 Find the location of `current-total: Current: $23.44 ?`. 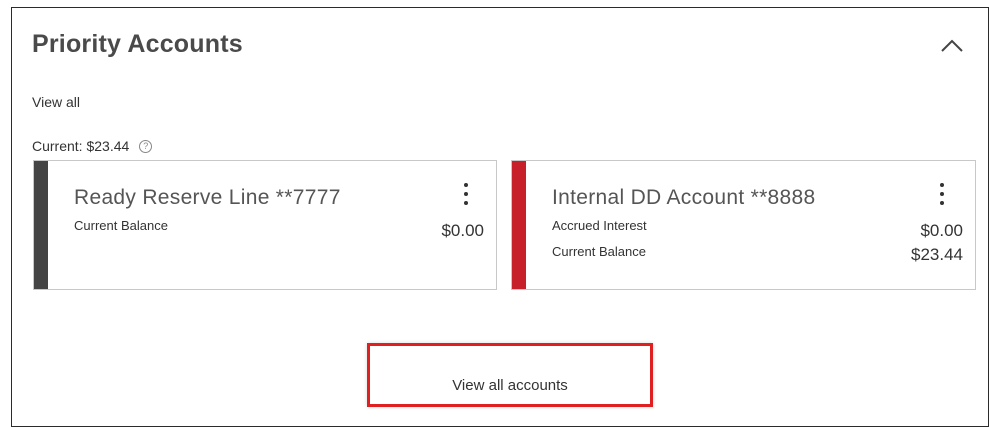

current-total: Current: $23.44 ? is located at coordinates (92, 146).